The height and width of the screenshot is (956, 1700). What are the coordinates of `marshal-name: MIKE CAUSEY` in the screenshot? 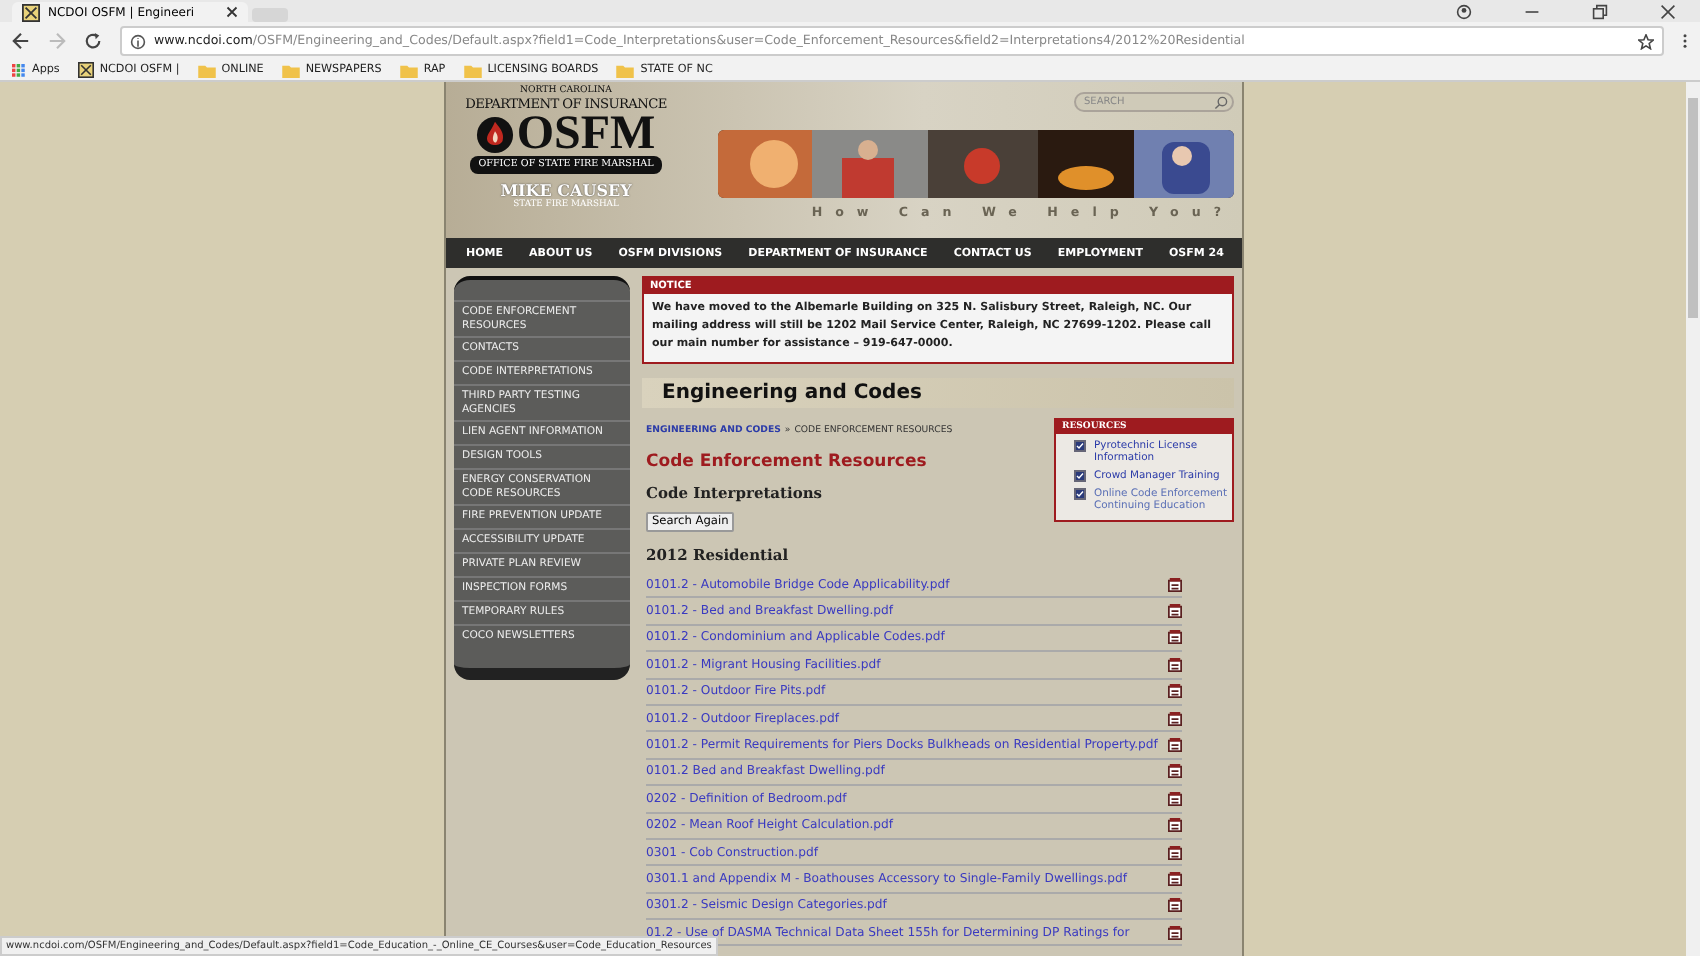 It's located at (566, 190).